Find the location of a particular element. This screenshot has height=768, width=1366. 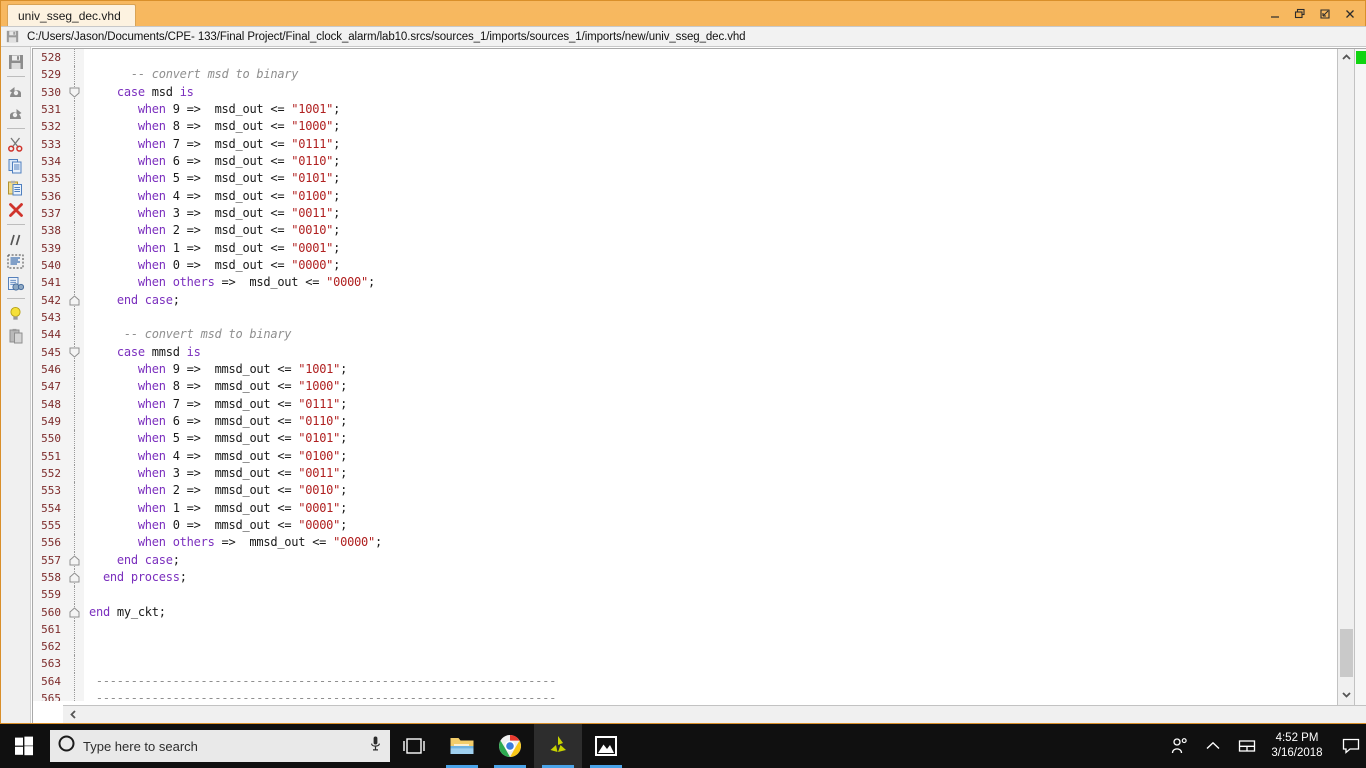

code-line-text: when 5 => mmsd_out <= "0101"; is located at coordinates (216, 438).